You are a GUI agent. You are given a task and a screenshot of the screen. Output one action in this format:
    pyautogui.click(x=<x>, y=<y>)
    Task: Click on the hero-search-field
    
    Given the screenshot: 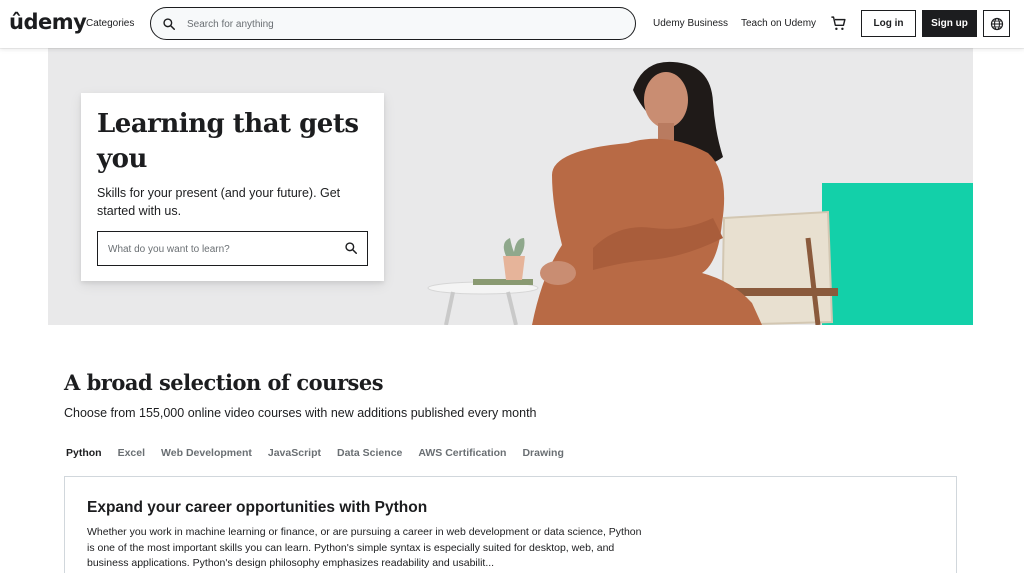 What is the action you would take?
    pyautogui.click(x=232, y=248)
    